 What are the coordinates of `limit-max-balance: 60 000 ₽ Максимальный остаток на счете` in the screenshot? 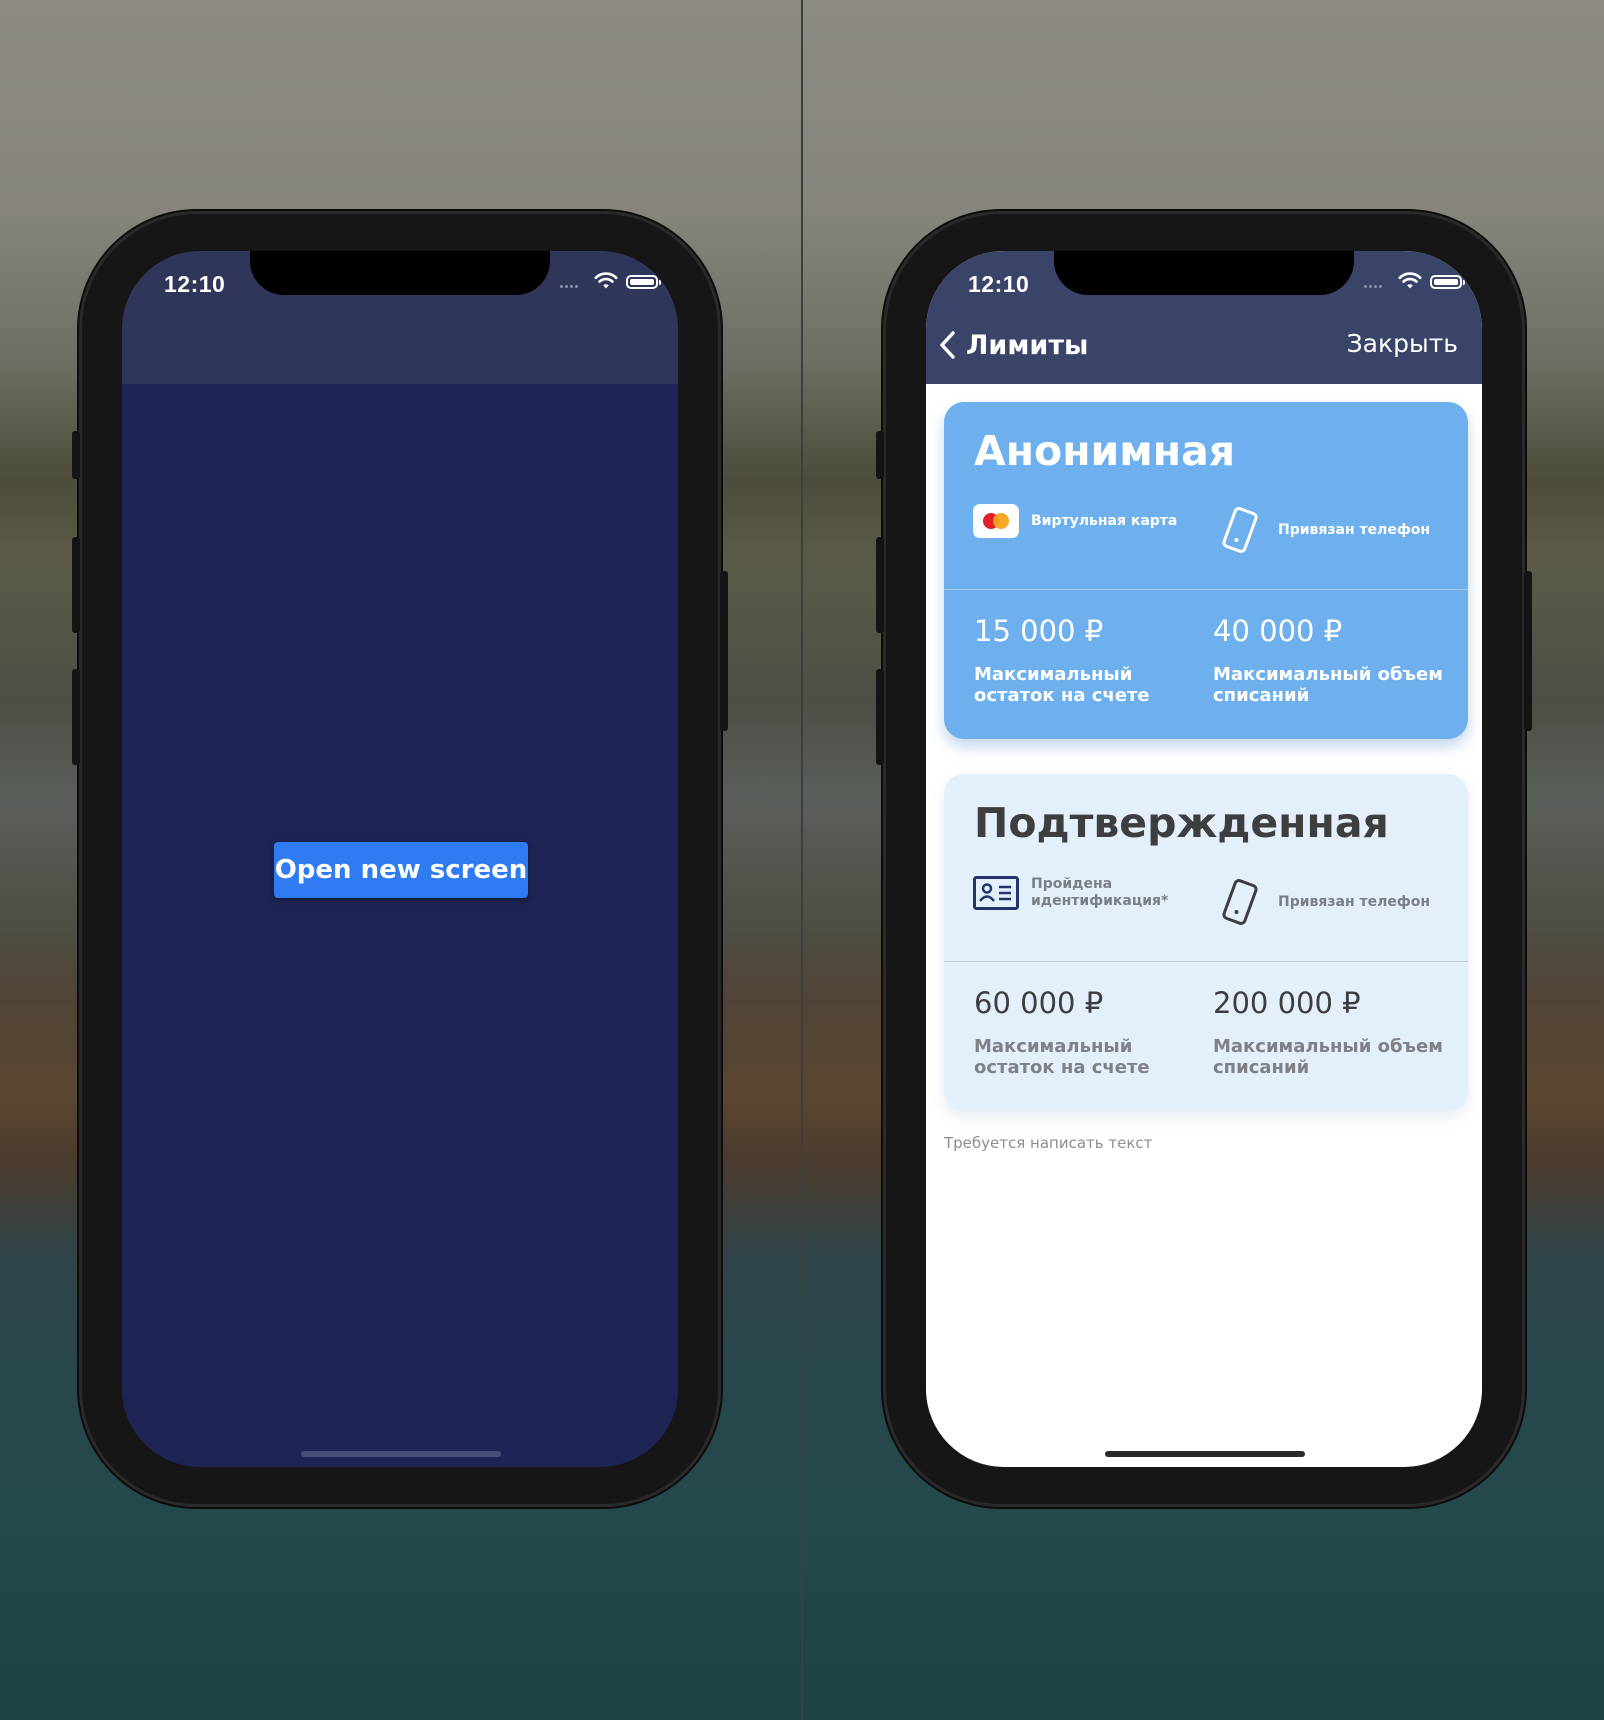 It's located at (1089, 1032).